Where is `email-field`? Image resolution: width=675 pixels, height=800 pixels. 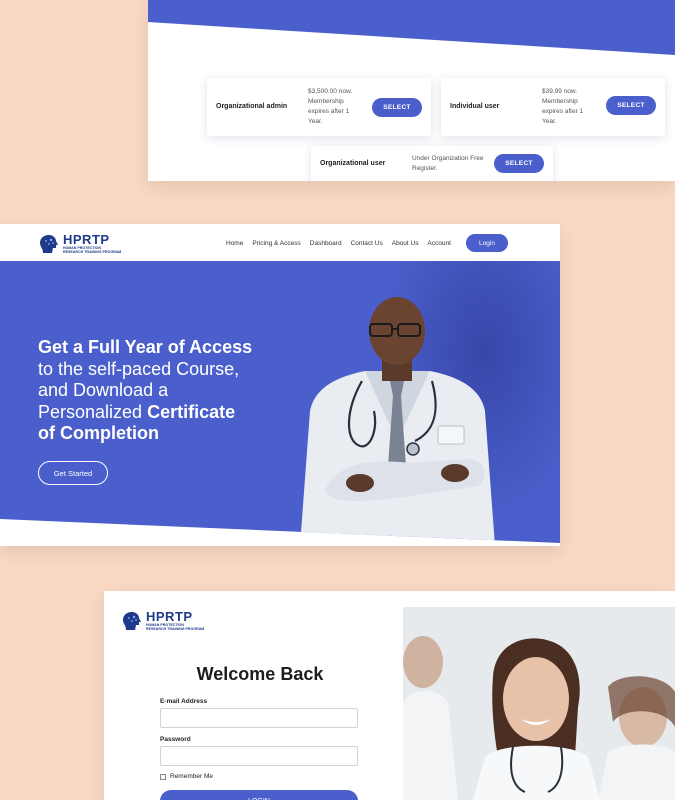 email-field is located at coordinates (259, 718).